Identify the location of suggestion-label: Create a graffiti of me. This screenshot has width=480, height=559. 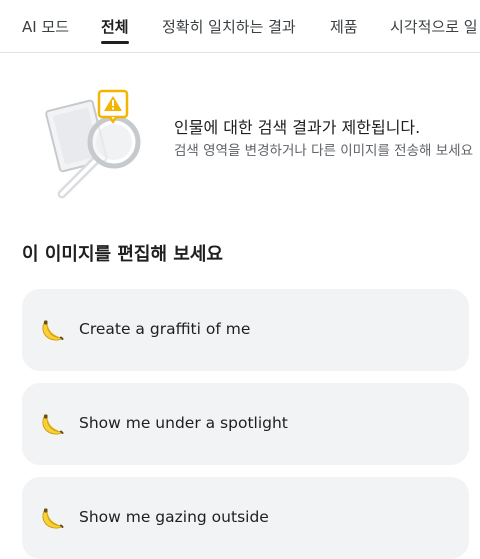
(165, 329).